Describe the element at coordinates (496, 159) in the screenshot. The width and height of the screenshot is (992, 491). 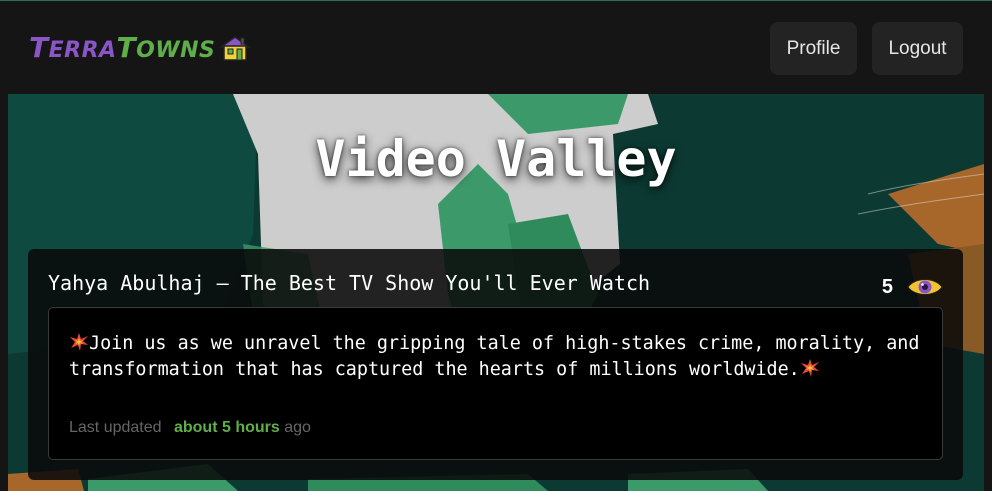
I see `town-title: Video Valley` at that location.